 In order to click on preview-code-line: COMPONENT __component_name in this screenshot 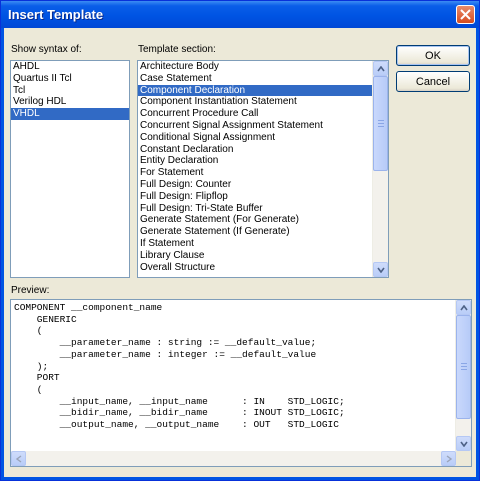, I will do `click(88, 307)`.